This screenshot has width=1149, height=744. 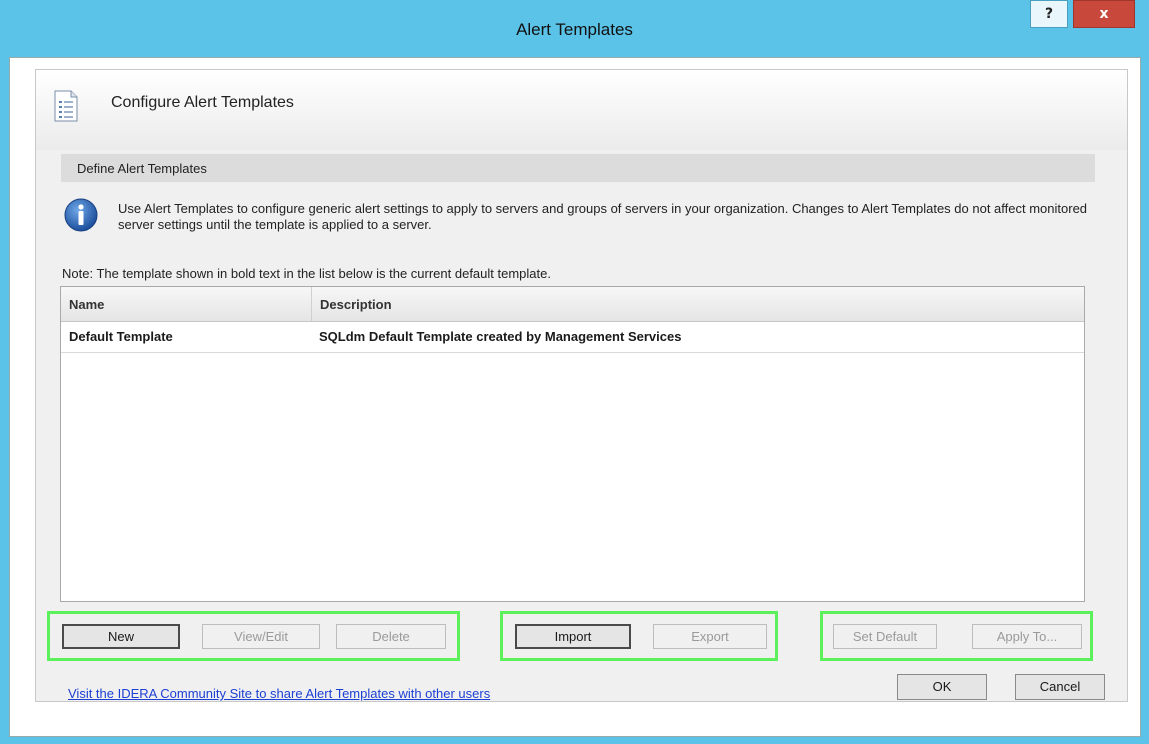 I want to click on title-bar: Alert Templates ? x, so click(x=574, y=28).